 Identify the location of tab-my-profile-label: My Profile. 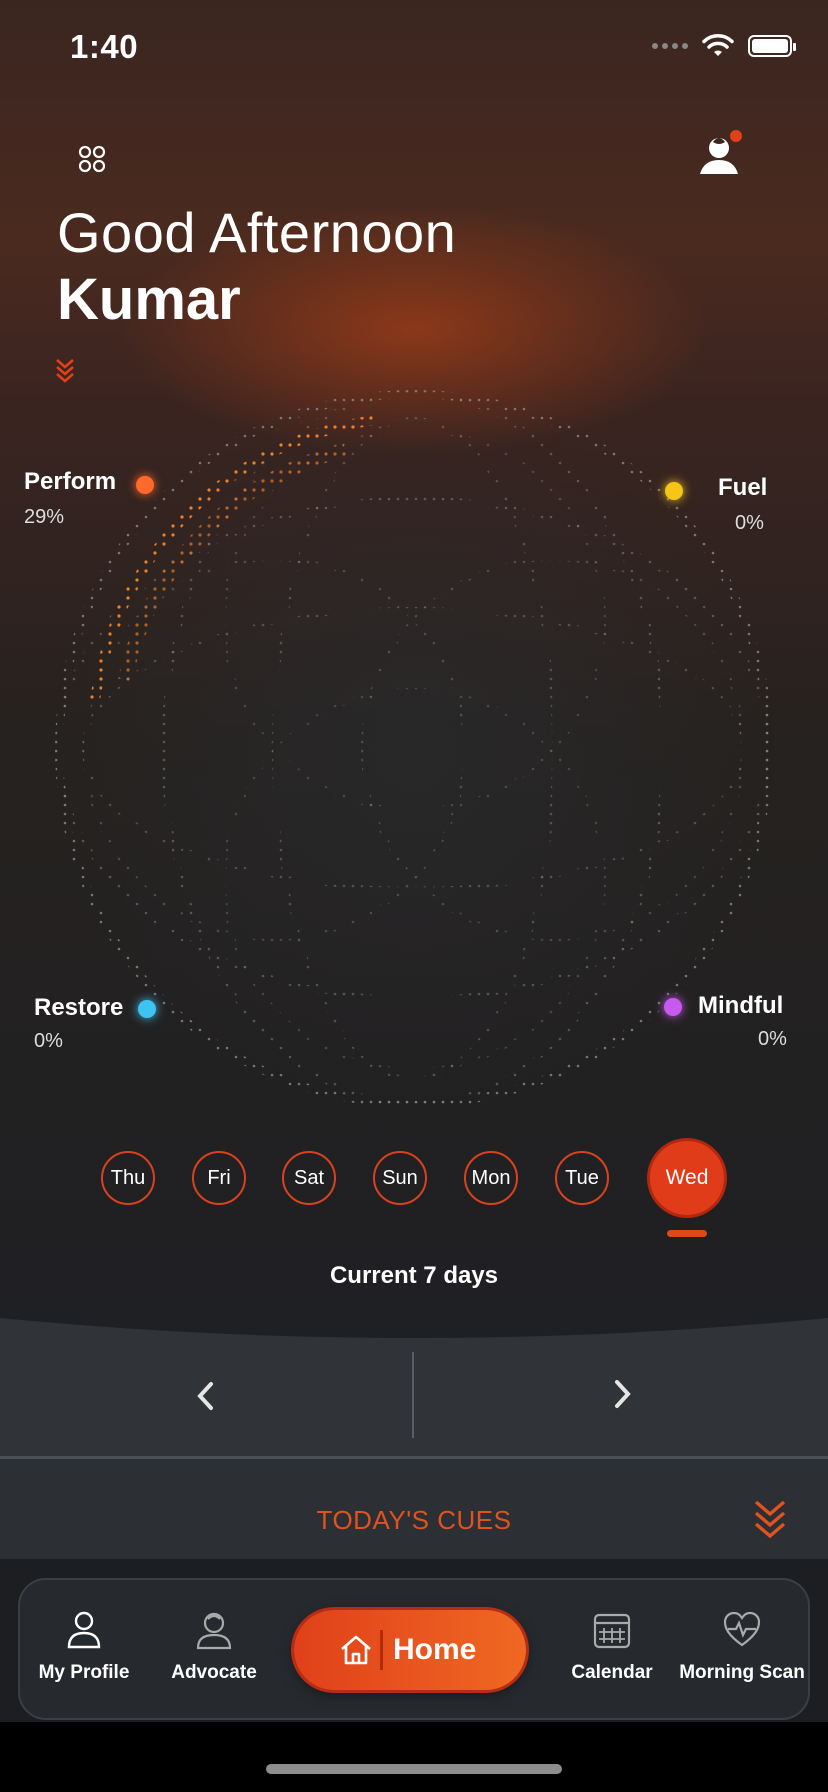
(84, 1672).